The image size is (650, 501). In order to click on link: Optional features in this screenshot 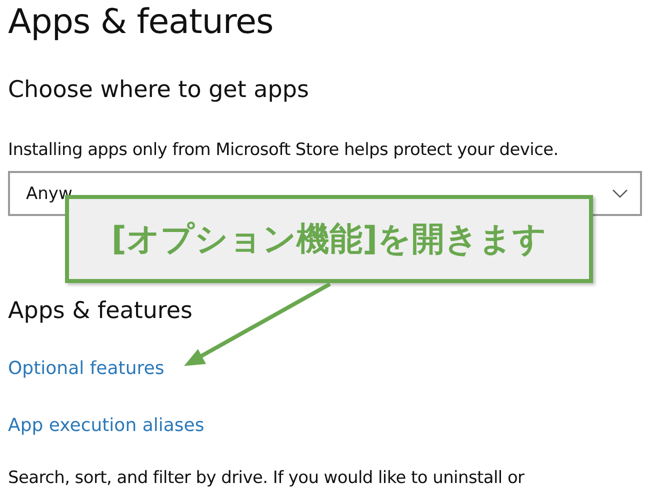, I will do `click(86, 369)`.